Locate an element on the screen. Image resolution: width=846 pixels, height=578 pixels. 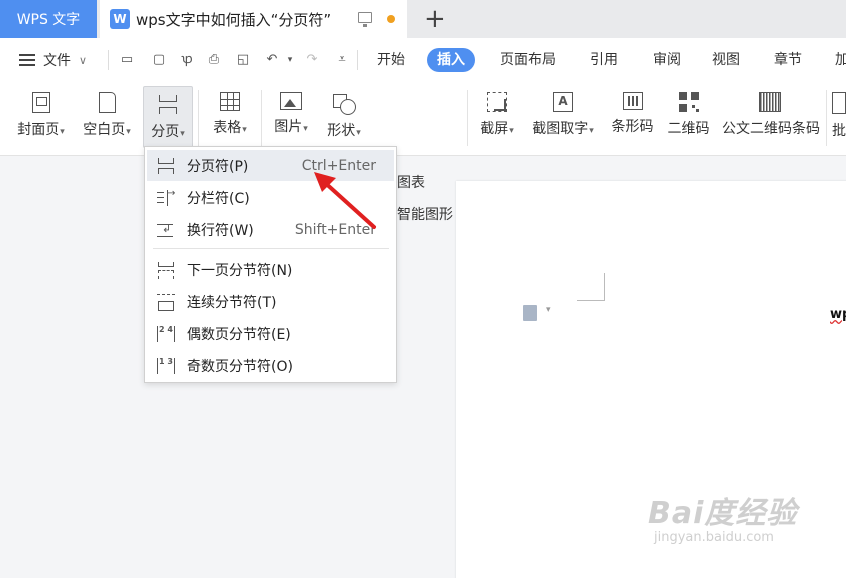
barcode-button: 条形码 is located at coordinates (633, 117).